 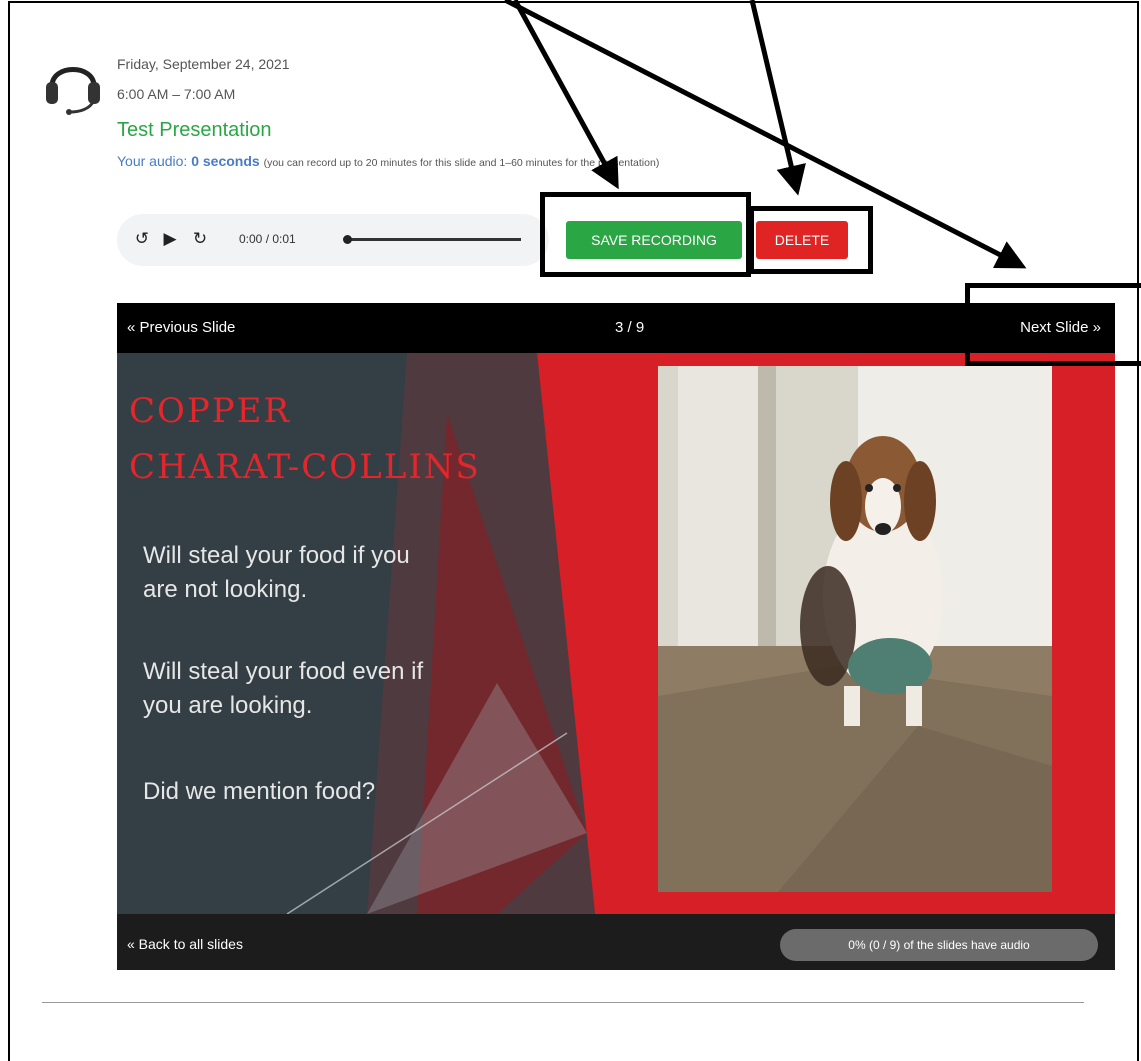 What do you see at coordinates (811, 240) in the screenshot?
I see `annotation-box-delete` at bounding box center [811, 240].